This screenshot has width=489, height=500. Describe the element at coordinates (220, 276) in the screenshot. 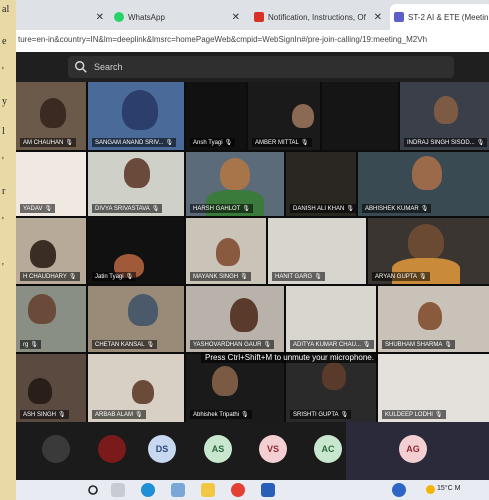

I see `participant-name: MAYANK SINGH 🎙` at that location.